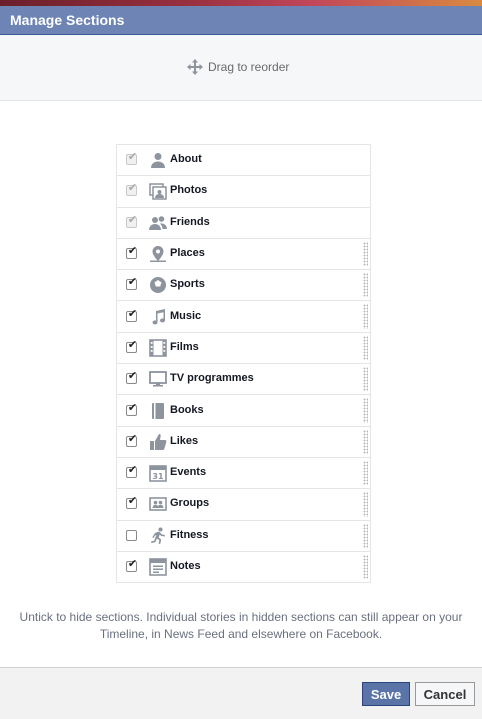 This screenshot has height=719, width=482. Describe the element at coordinates (158, 222) in the screenshot. I see `friends-icon` at that location.